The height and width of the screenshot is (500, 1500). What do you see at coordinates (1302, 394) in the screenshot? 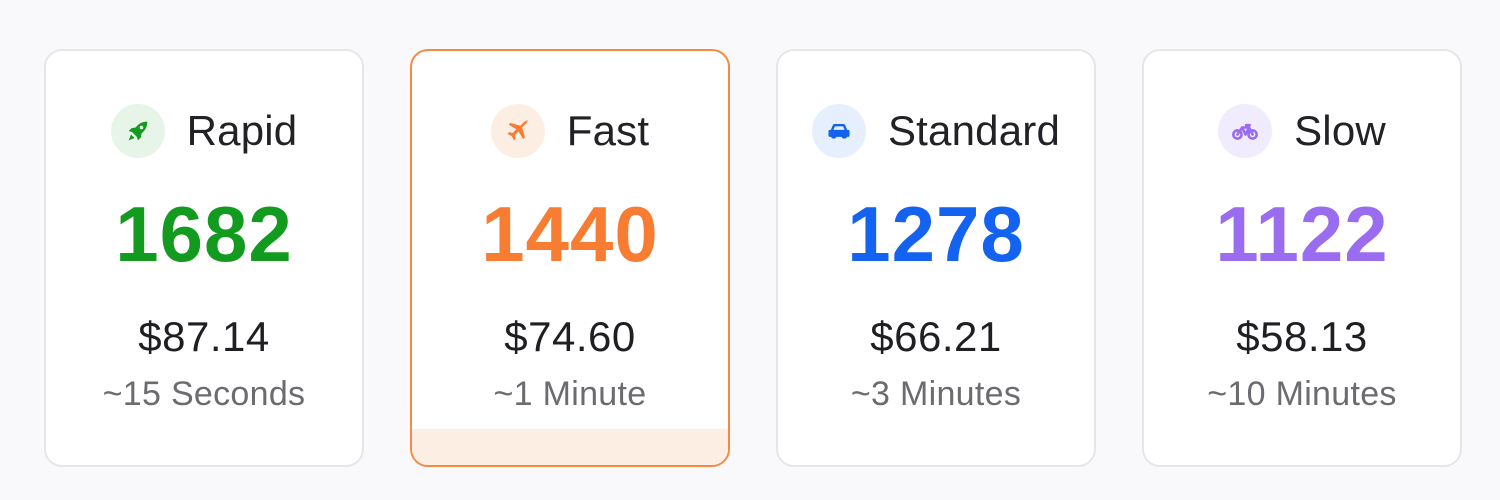
I see `tier-eta: ~10 Minutes` at bounding box center [1302, 394].